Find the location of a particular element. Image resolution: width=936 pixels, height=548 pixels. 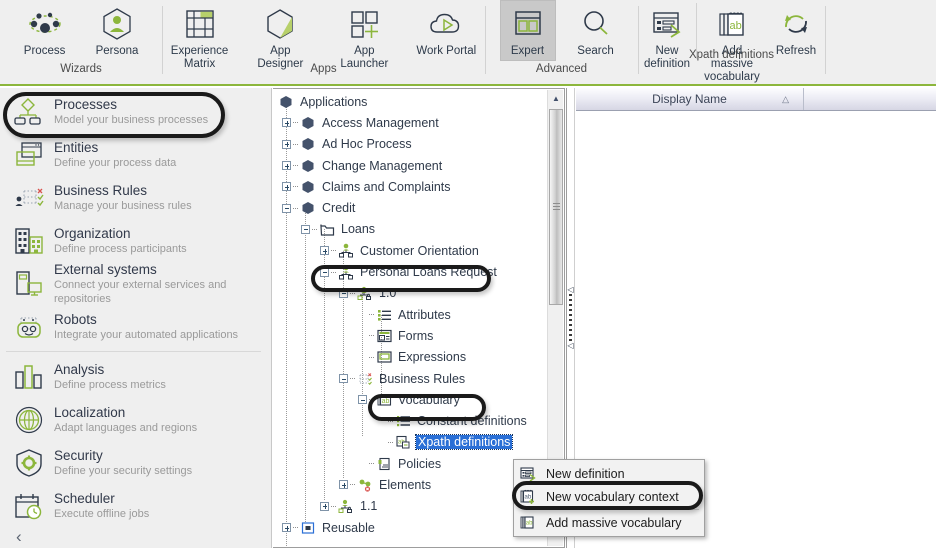

ribbon-group-label: Advanced is located at coordinates (561, 69).